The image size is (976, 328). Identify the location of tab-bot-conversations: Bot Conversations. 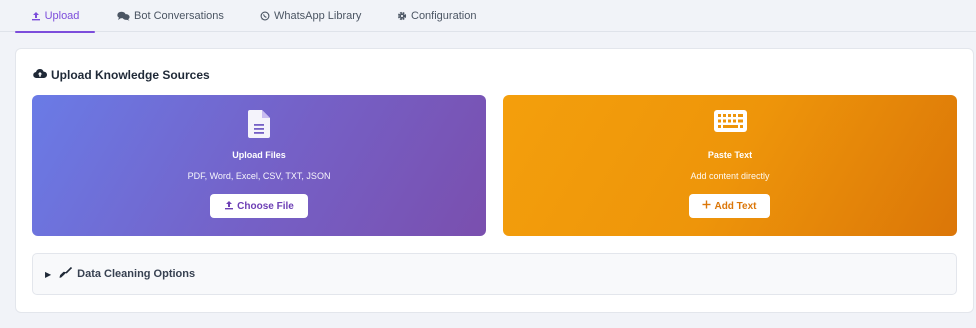
(170, 16).